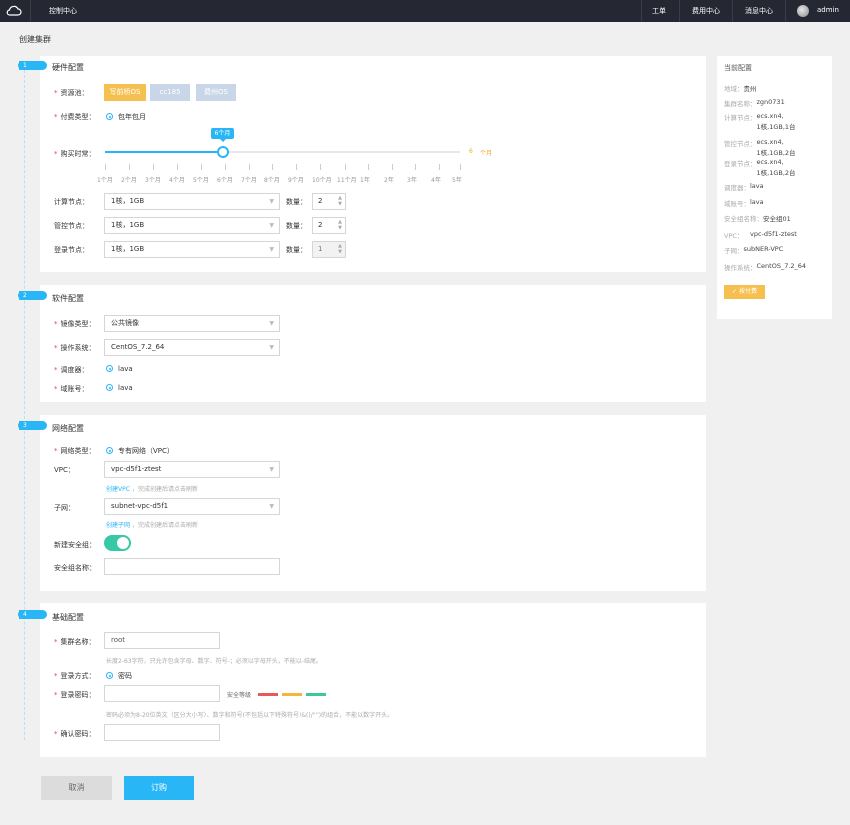 This screenshot has height=825, width=850. What do you see at coordinates (776, 127) in the screenshot?
I see `summary-value: 1核,1GB,1台` at bounding box center [776, 127].